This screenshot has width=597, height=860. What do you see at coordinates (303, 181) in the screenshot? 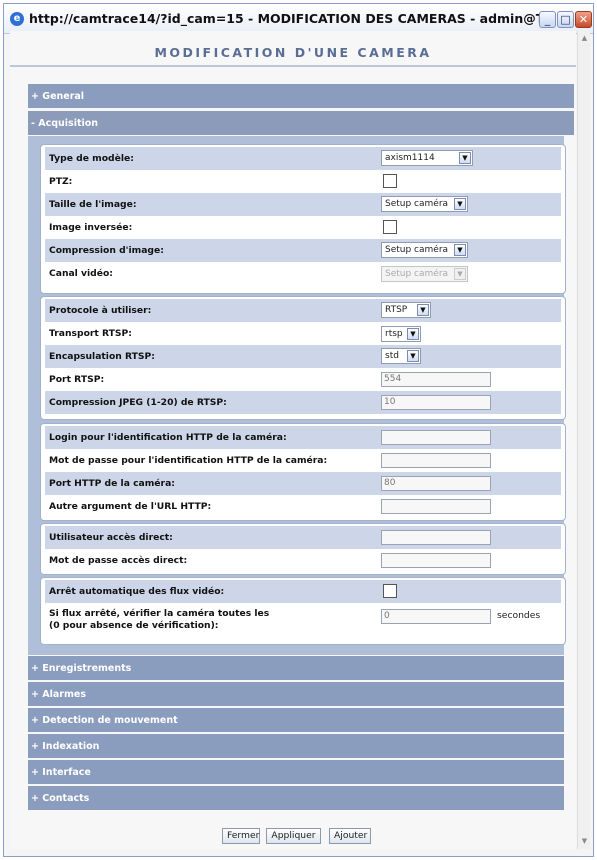
I see `row-ptz: PTZ:` at bounding box center [303, 181].